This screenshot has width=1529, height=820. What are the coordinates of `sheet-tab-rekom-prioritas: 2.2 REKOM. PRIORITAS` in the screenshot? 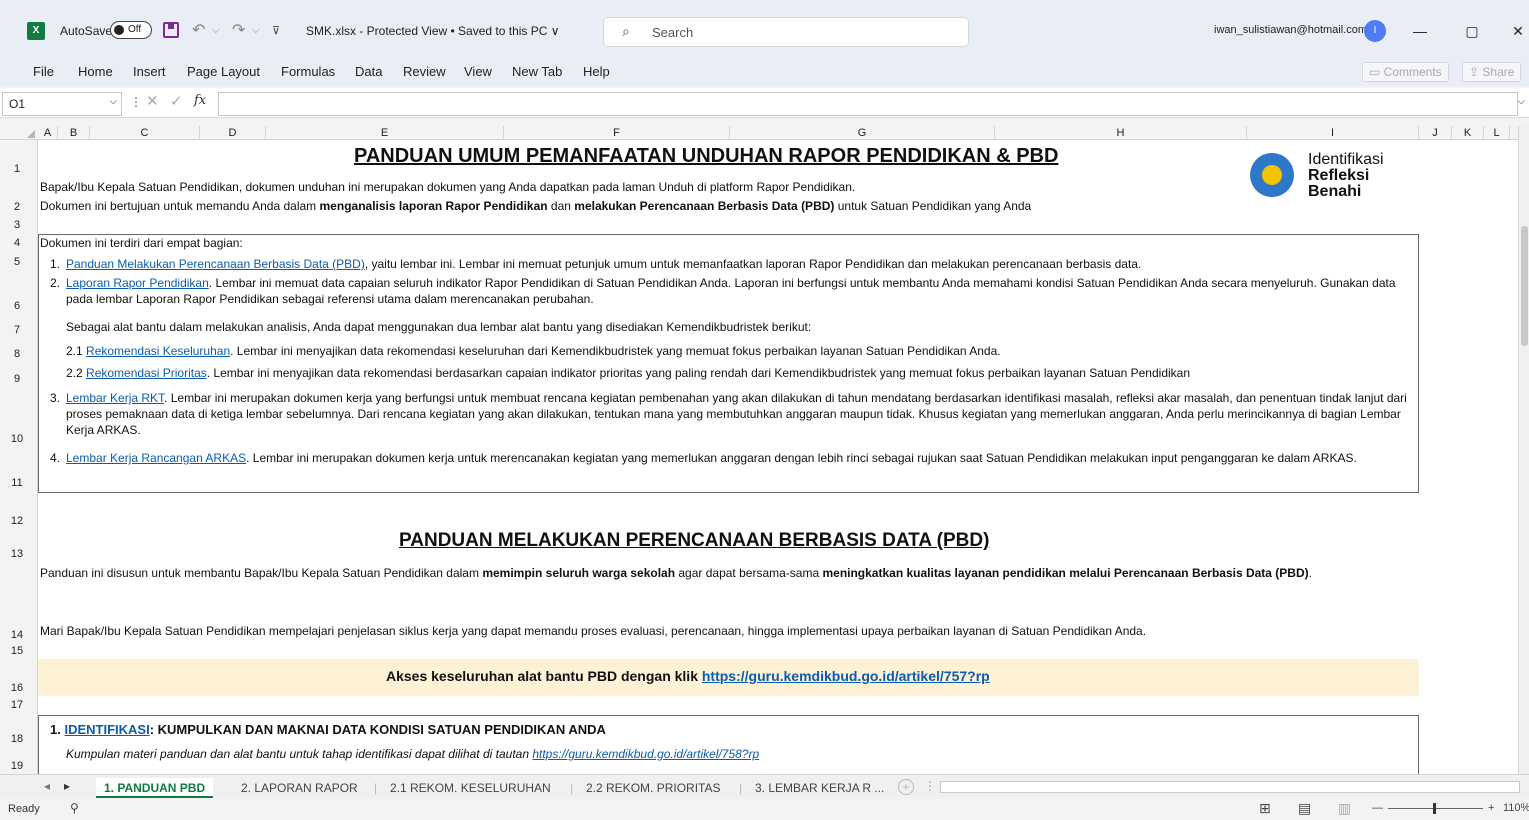 It's located at (653, 788).